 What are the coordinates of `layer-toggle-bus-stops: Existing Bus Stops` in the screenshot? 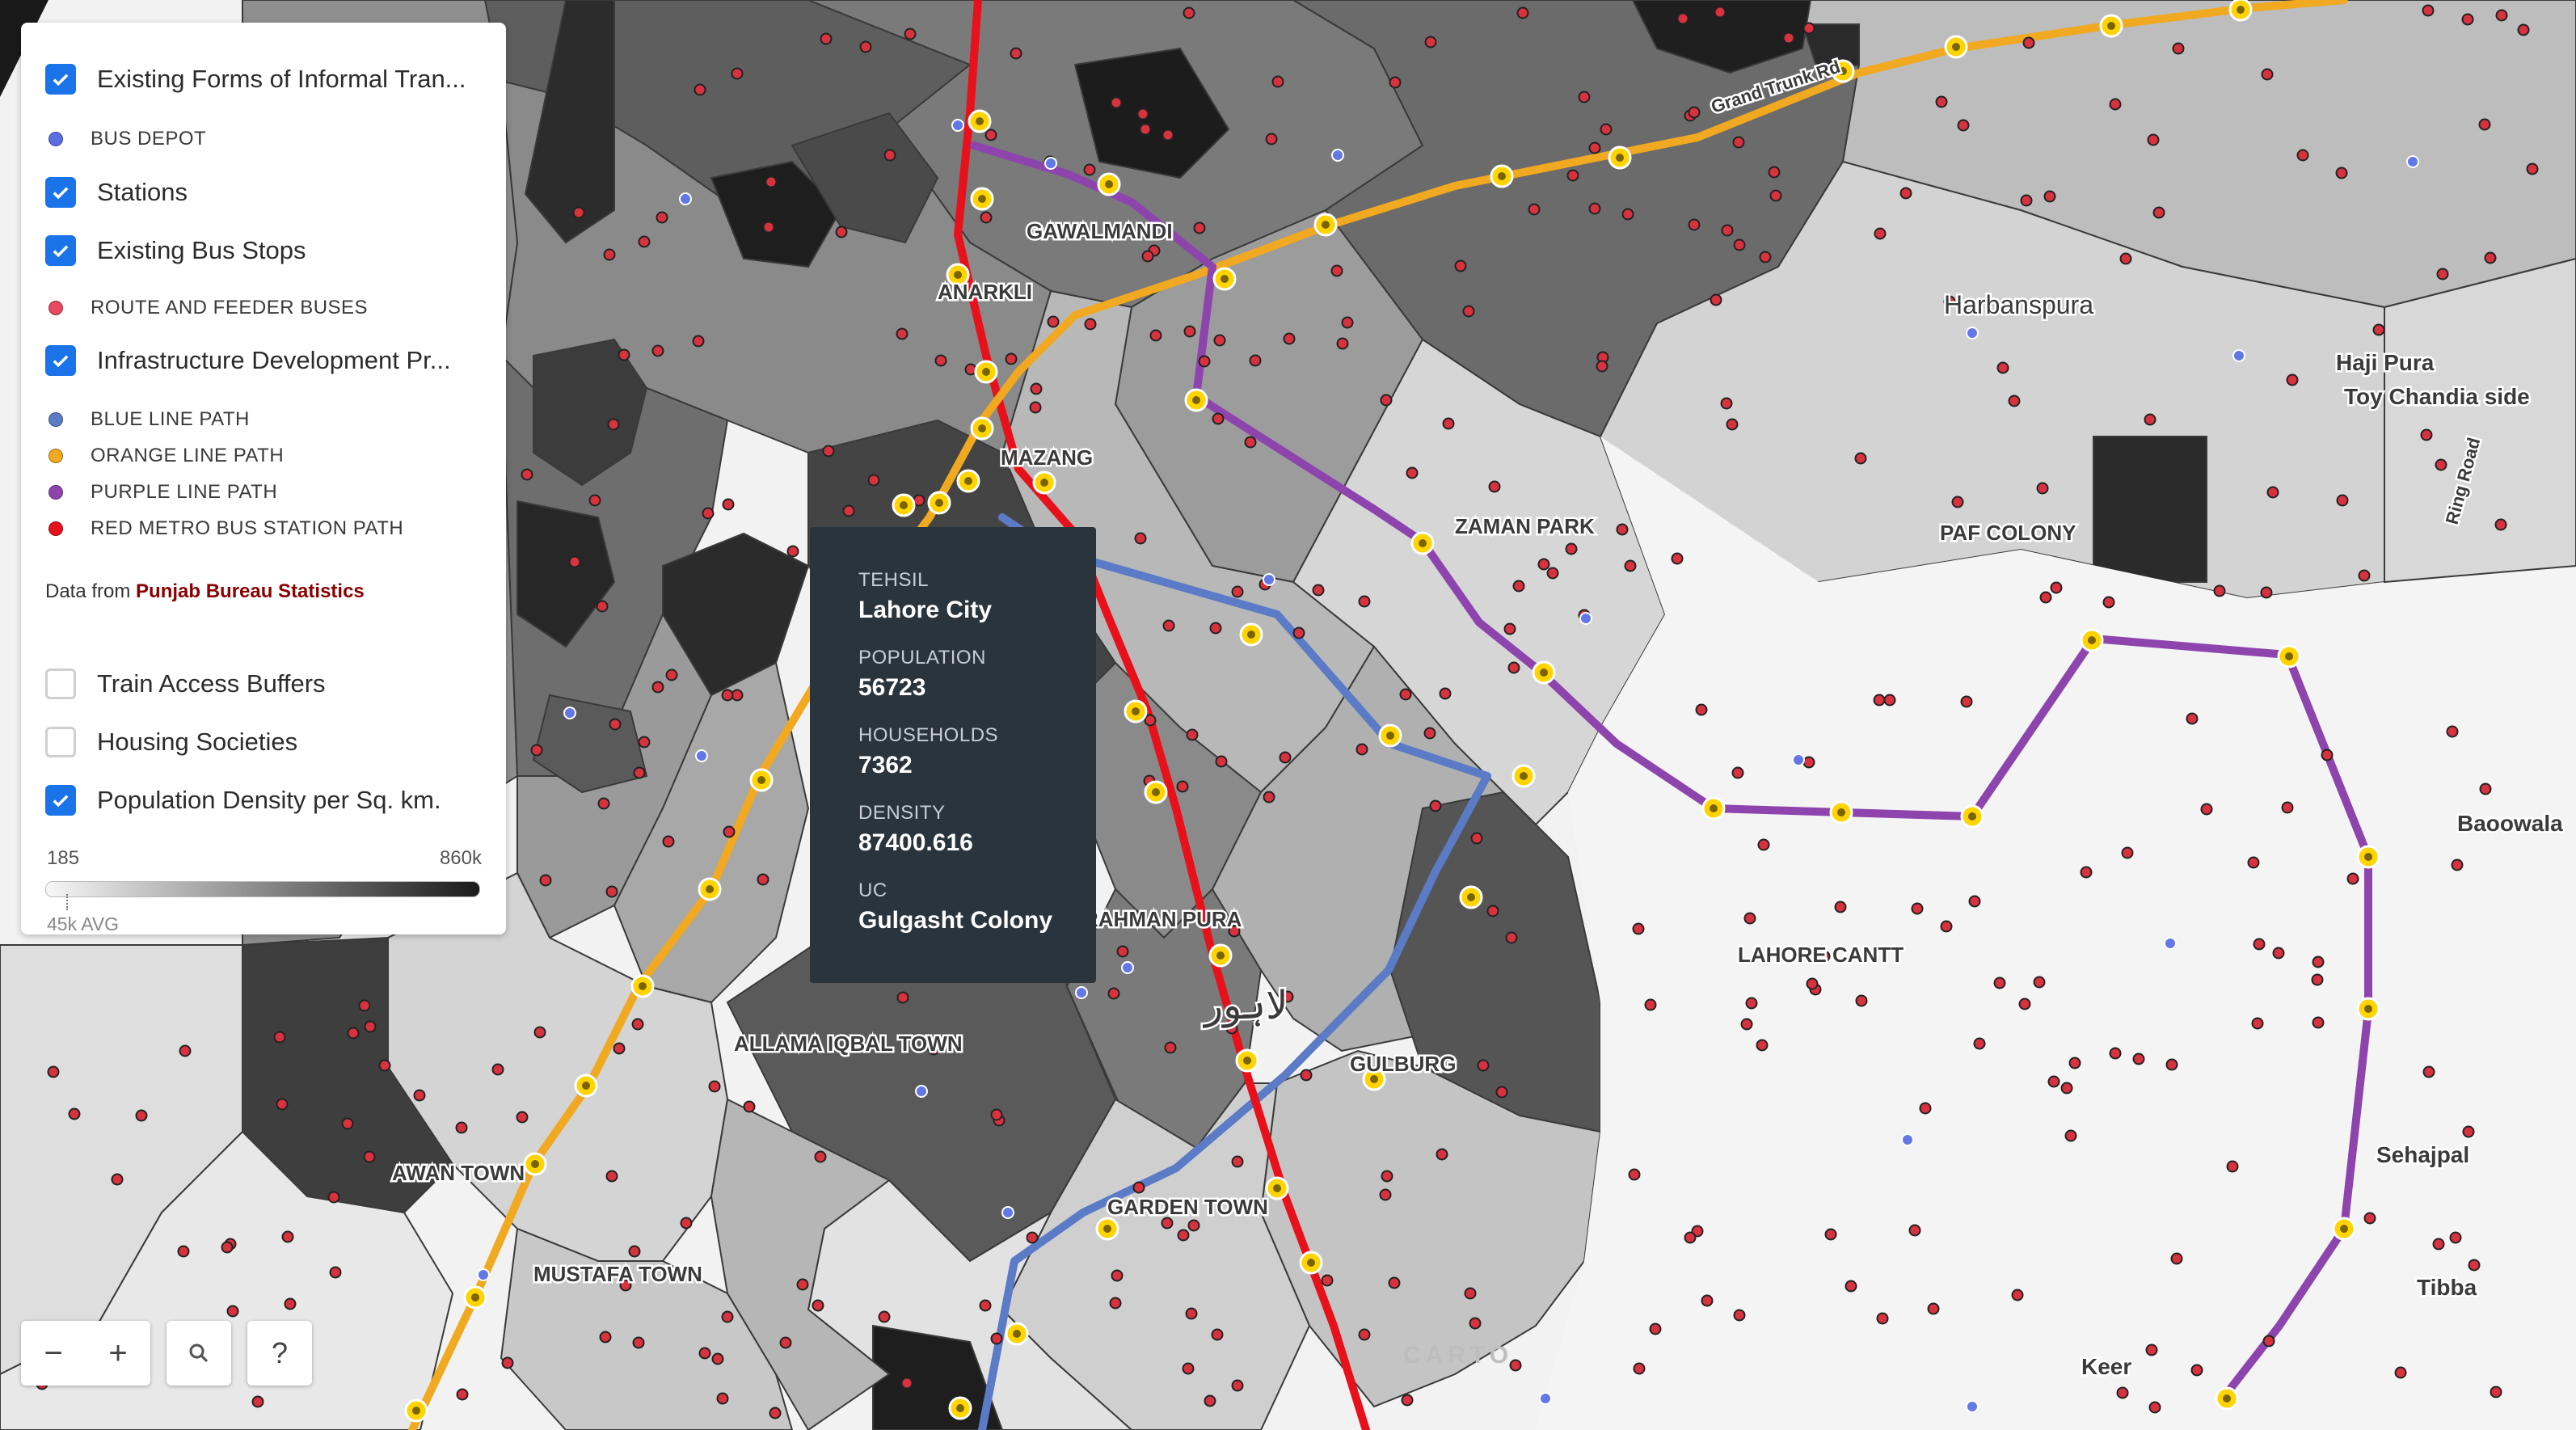 It's located at (175, 250).